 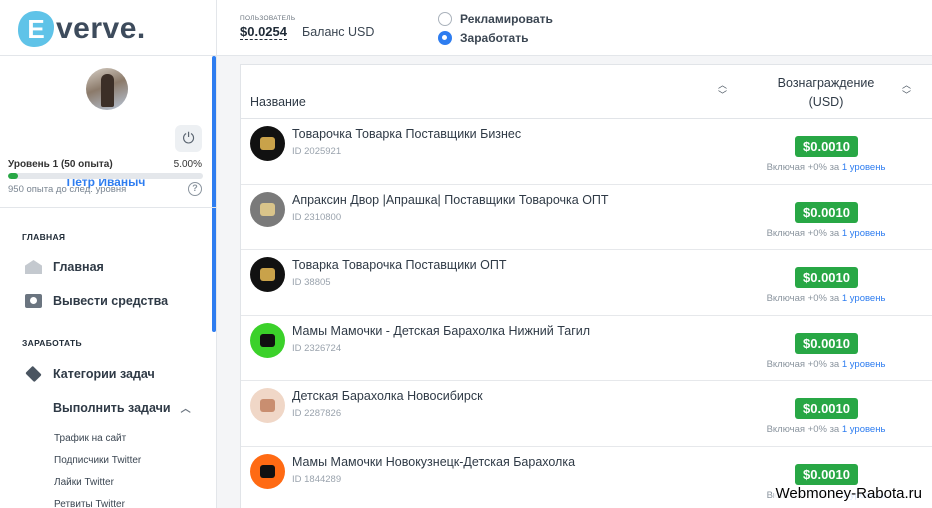 What do you see at coordinates (317, 217) in the screenshot?
I see `task-id: ID 2310800` at bounding box center [317, 217].